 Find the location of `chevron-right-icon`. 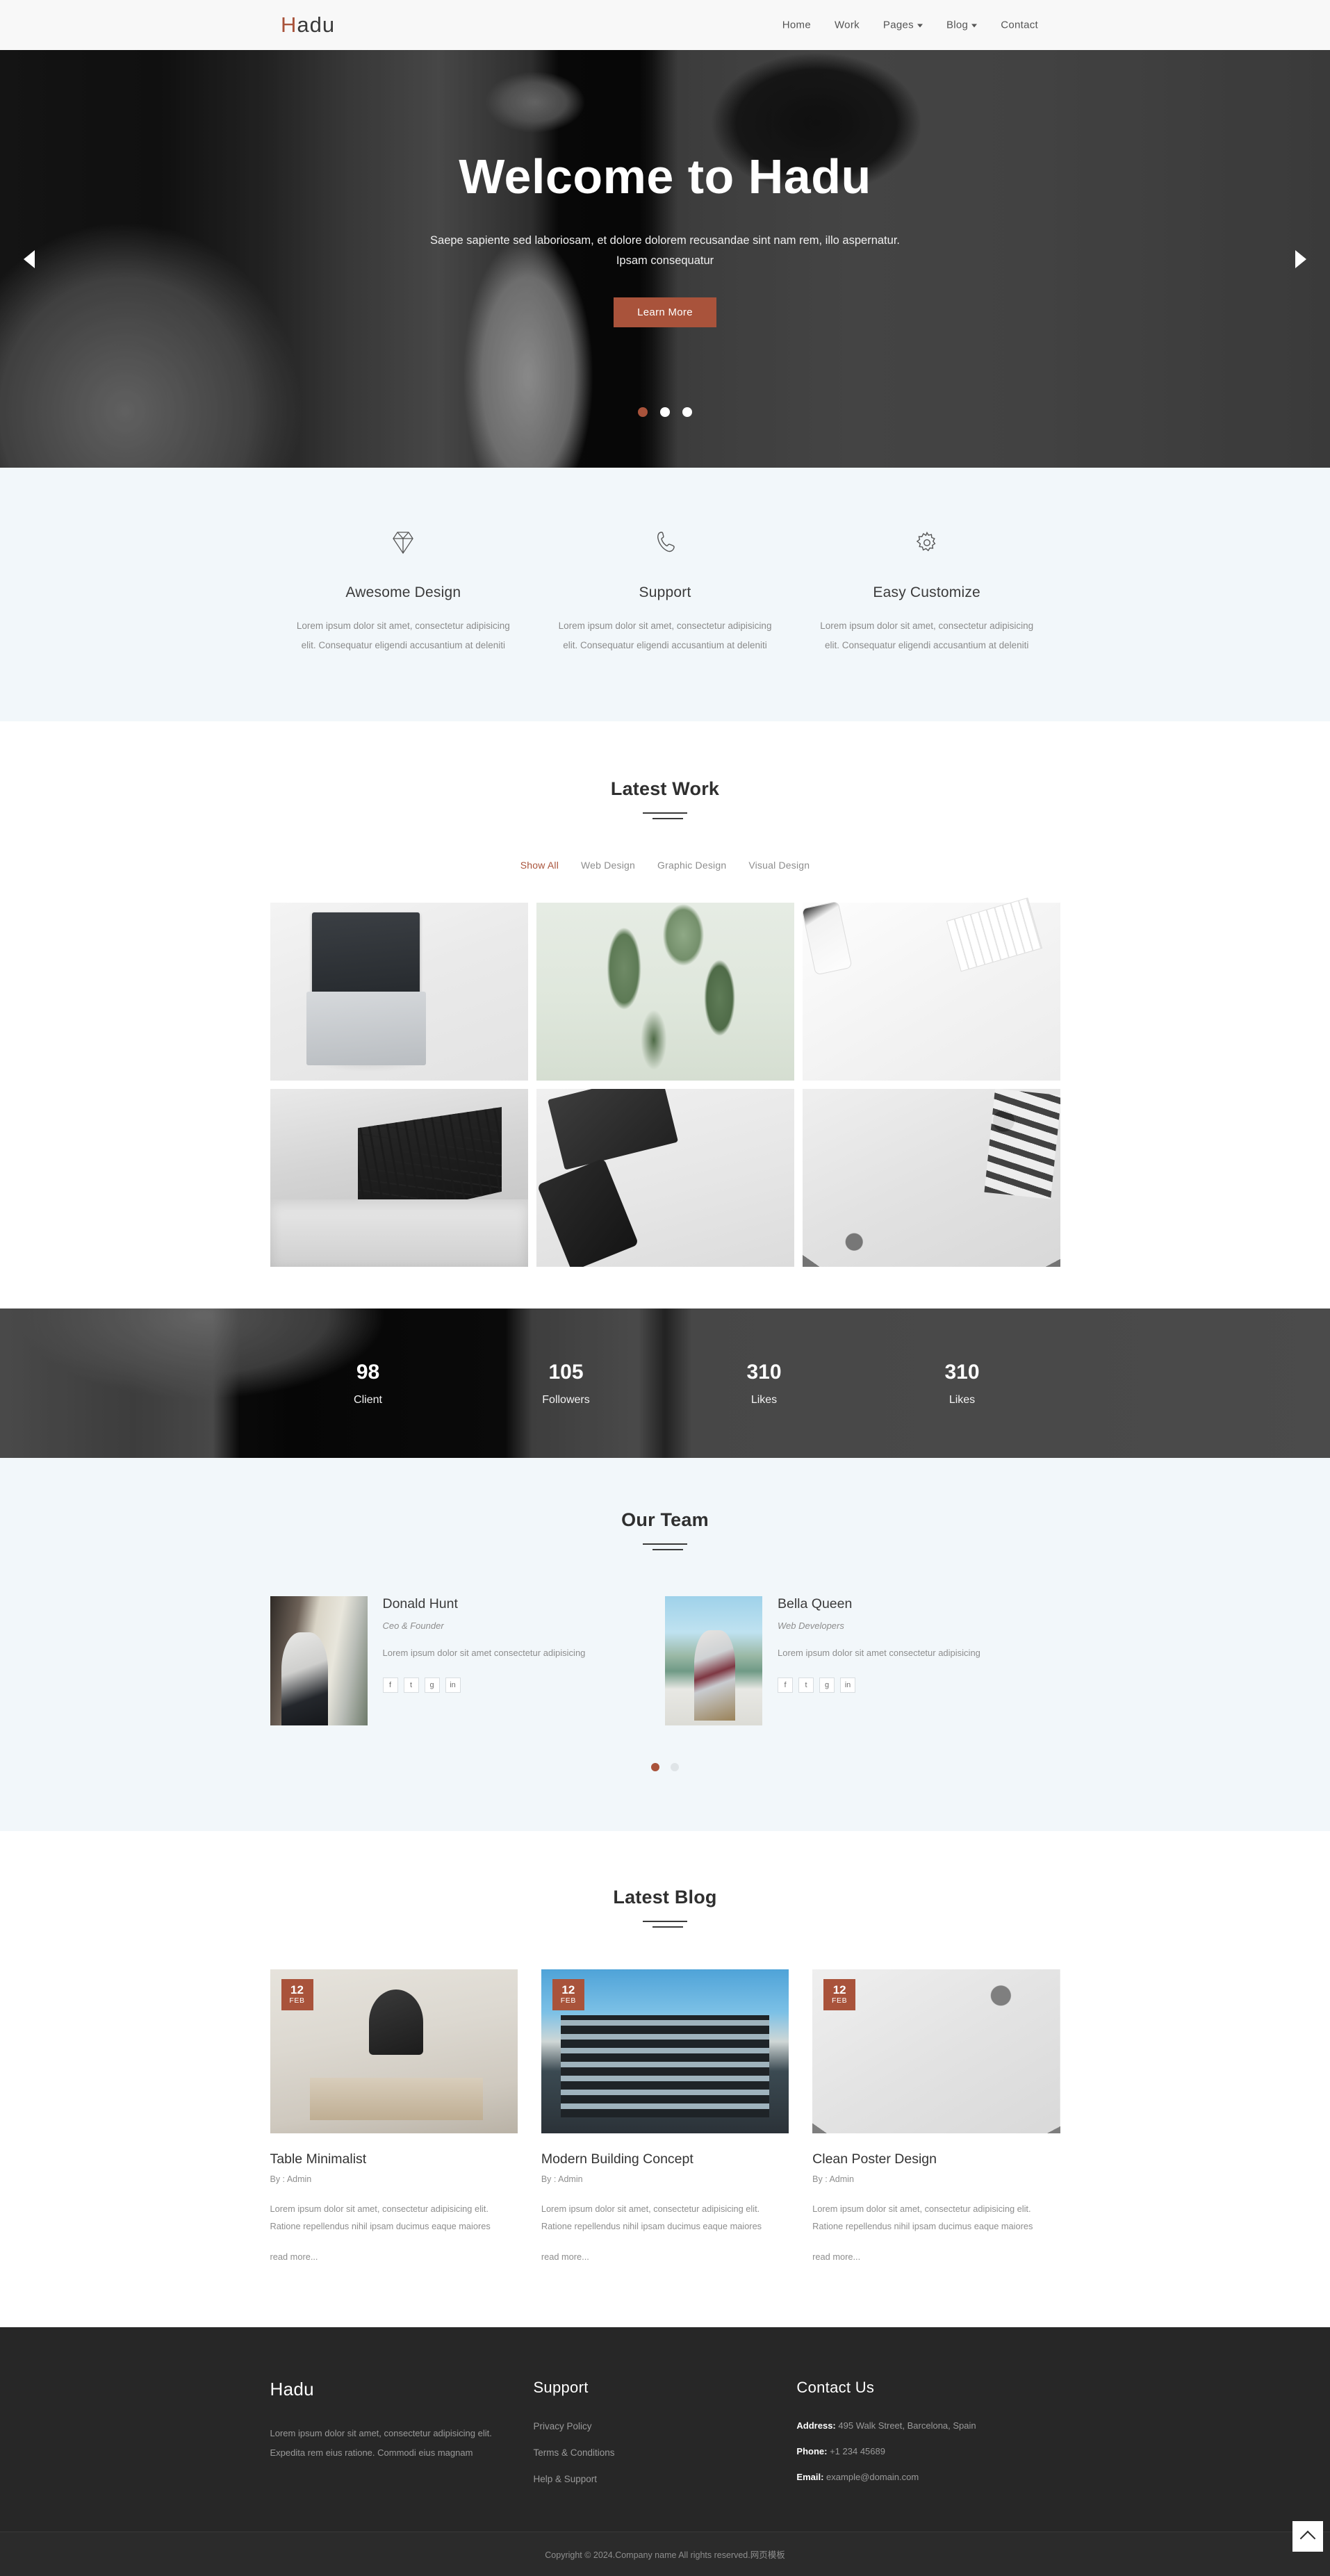

chevron-right-icon is located at coordinates (1300, 258).